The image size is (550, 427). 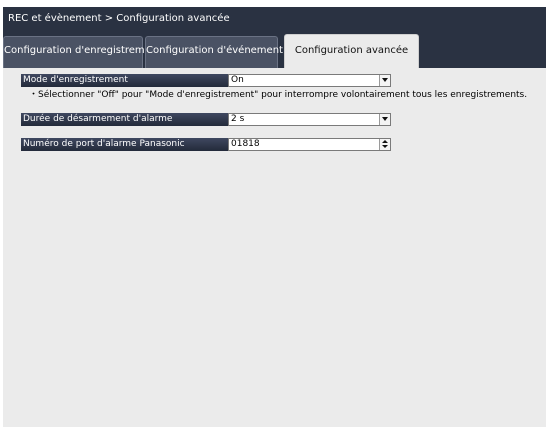 I want to click on spinner-arrows-icon, so click(x=384, y=144).